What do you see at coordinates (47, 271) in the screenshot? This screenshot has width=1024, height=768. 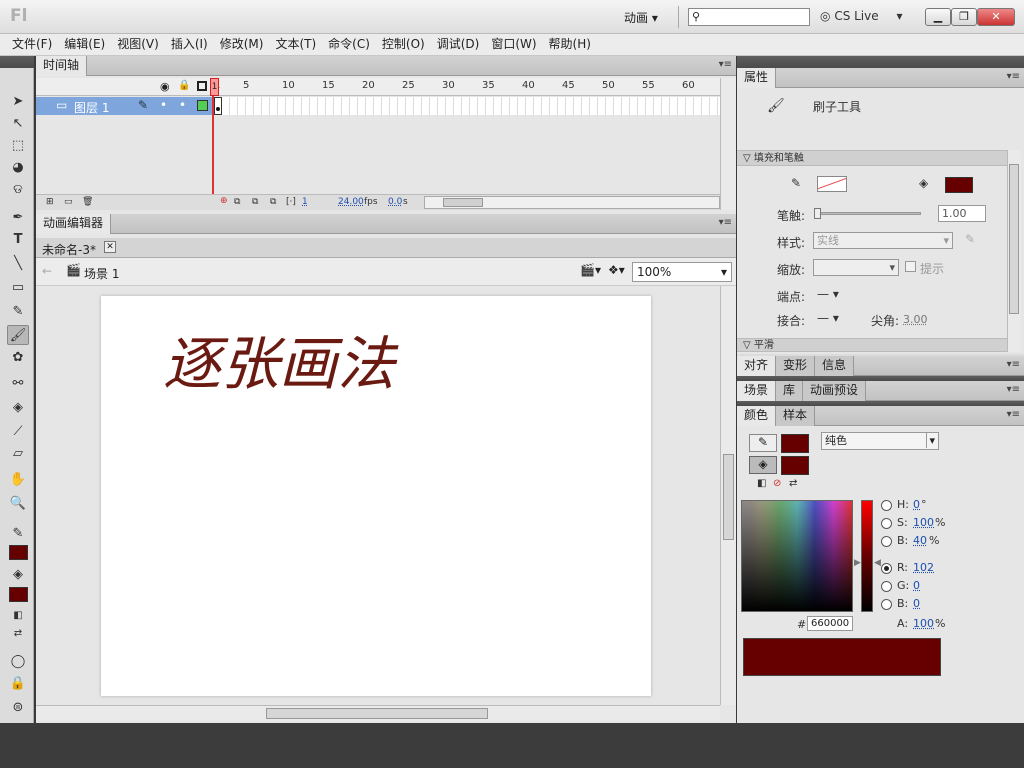 I see `back-arrow-icon: ←` at bounding box center [47, 271].